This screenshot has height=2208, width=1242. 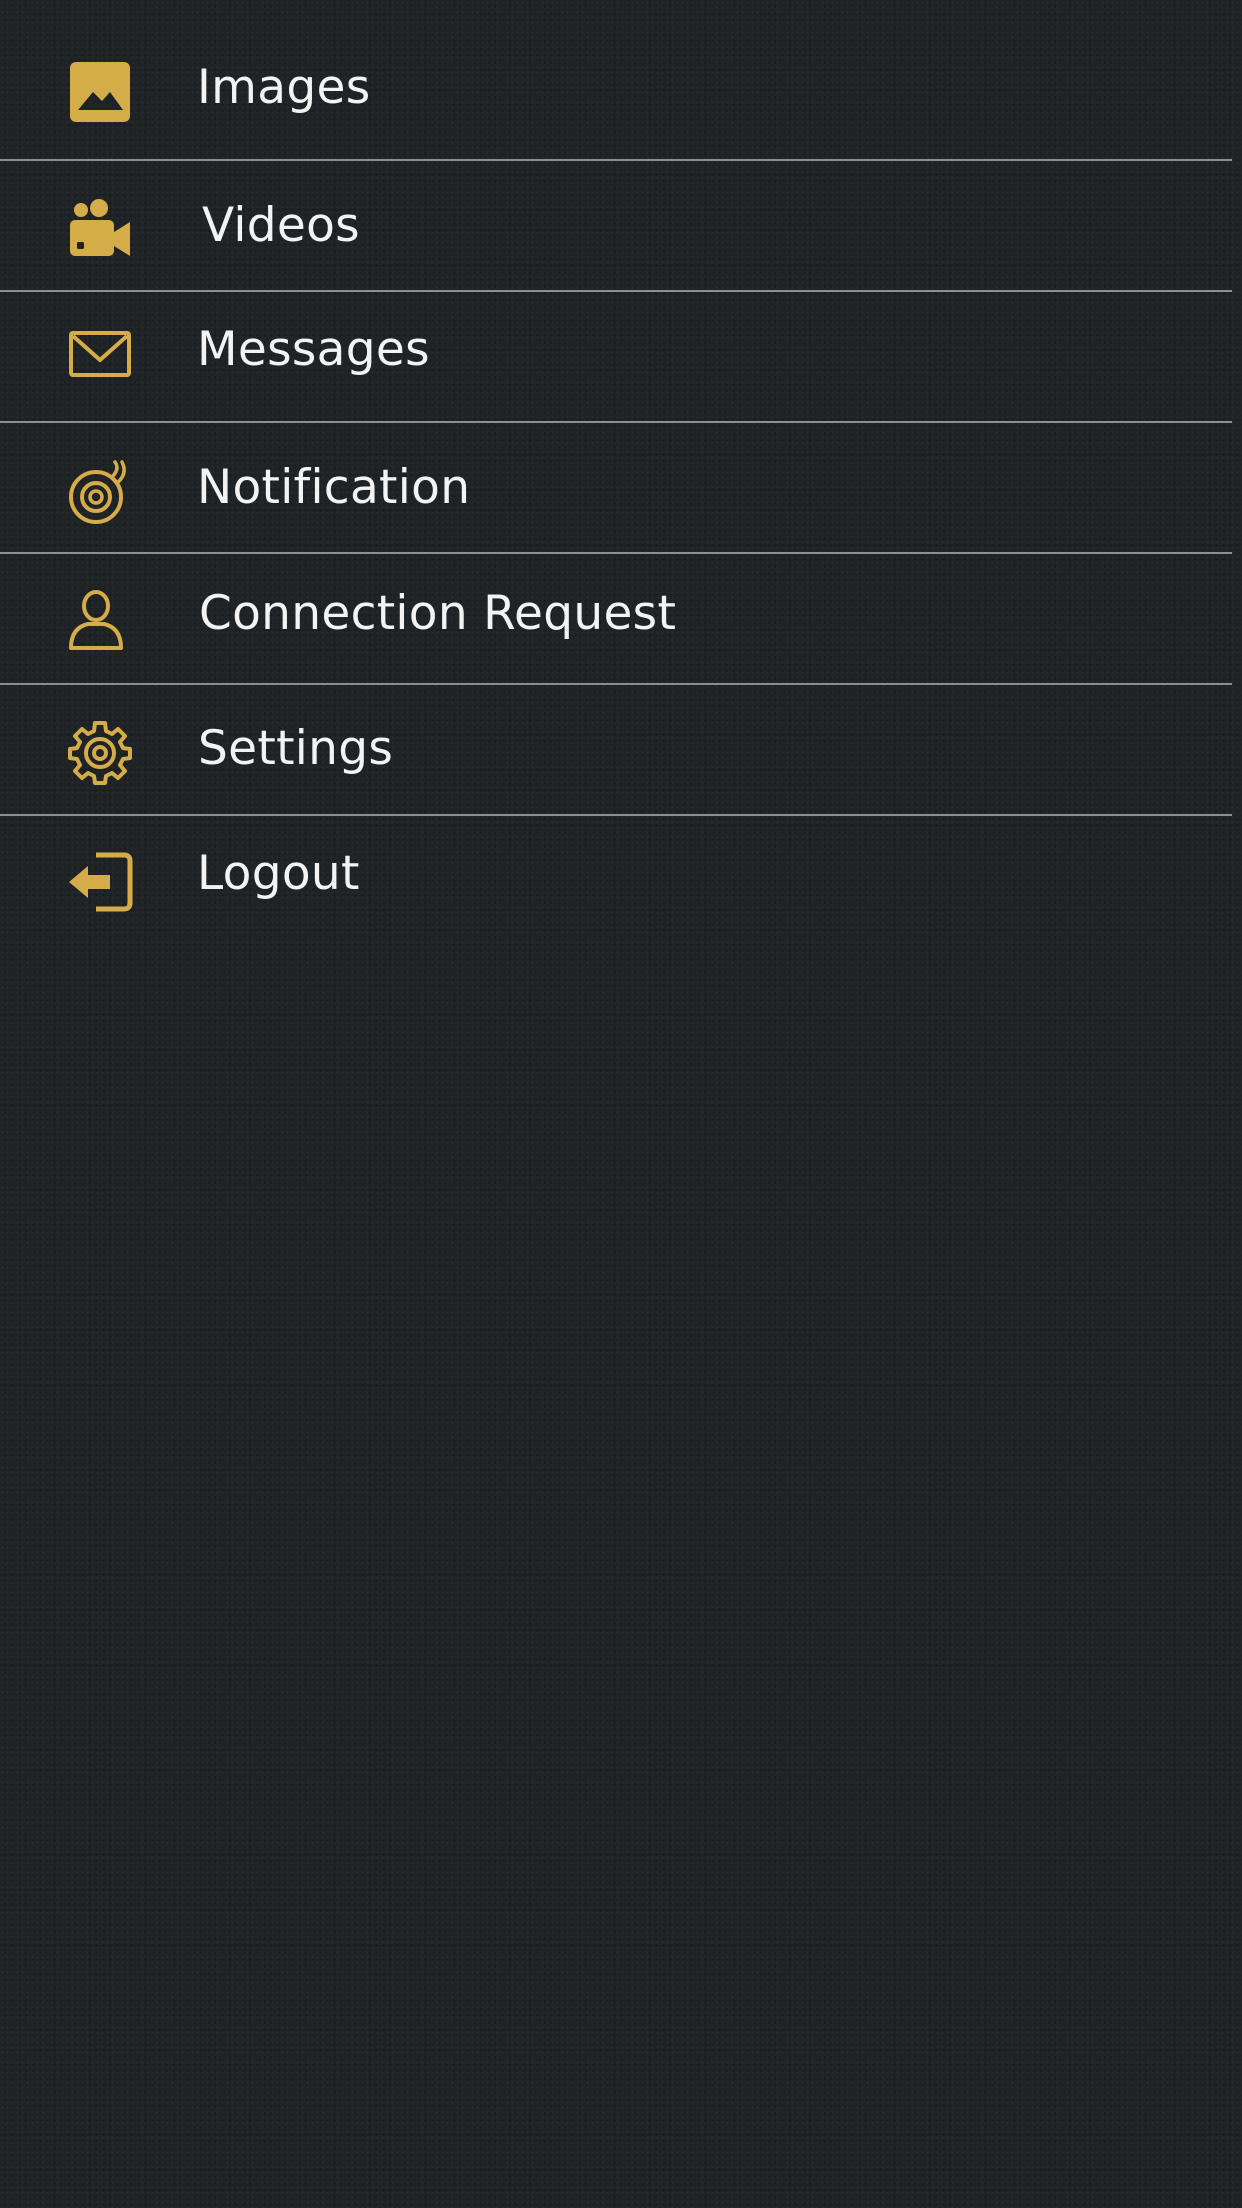 What do you see at coordinates (616, 356) in the screenshot?
I see `menu-item-messages: Messages` at bounding box center [616, 356].